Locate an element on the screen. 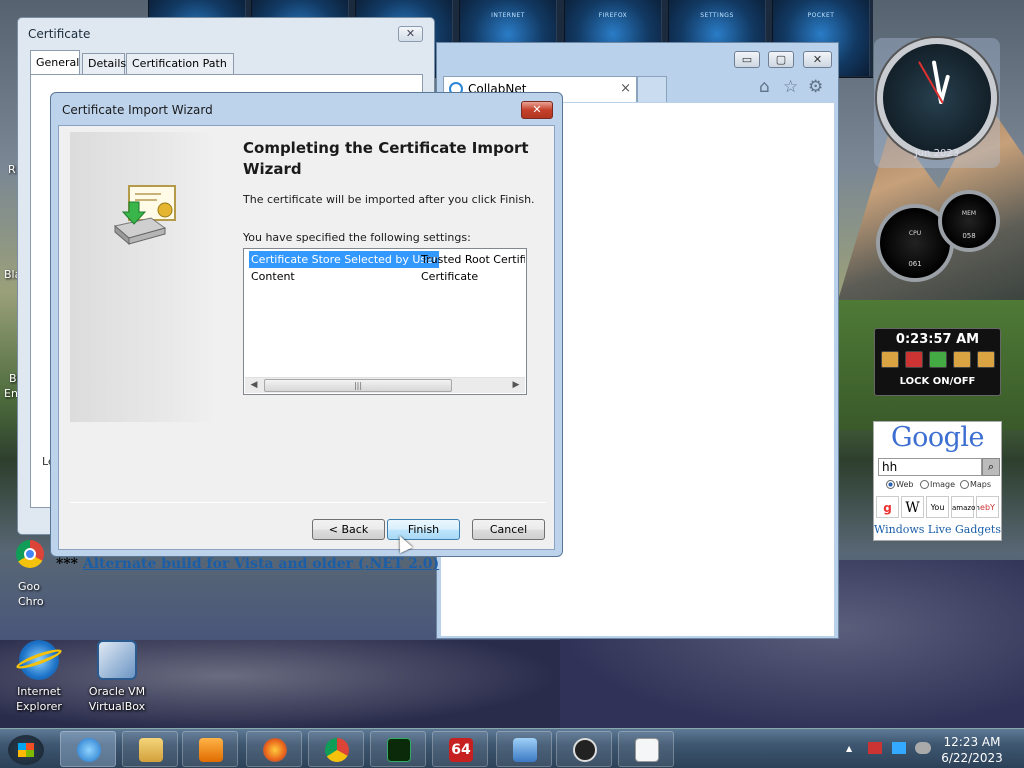  tray-volume-icon is located at coordinates (923, 748).